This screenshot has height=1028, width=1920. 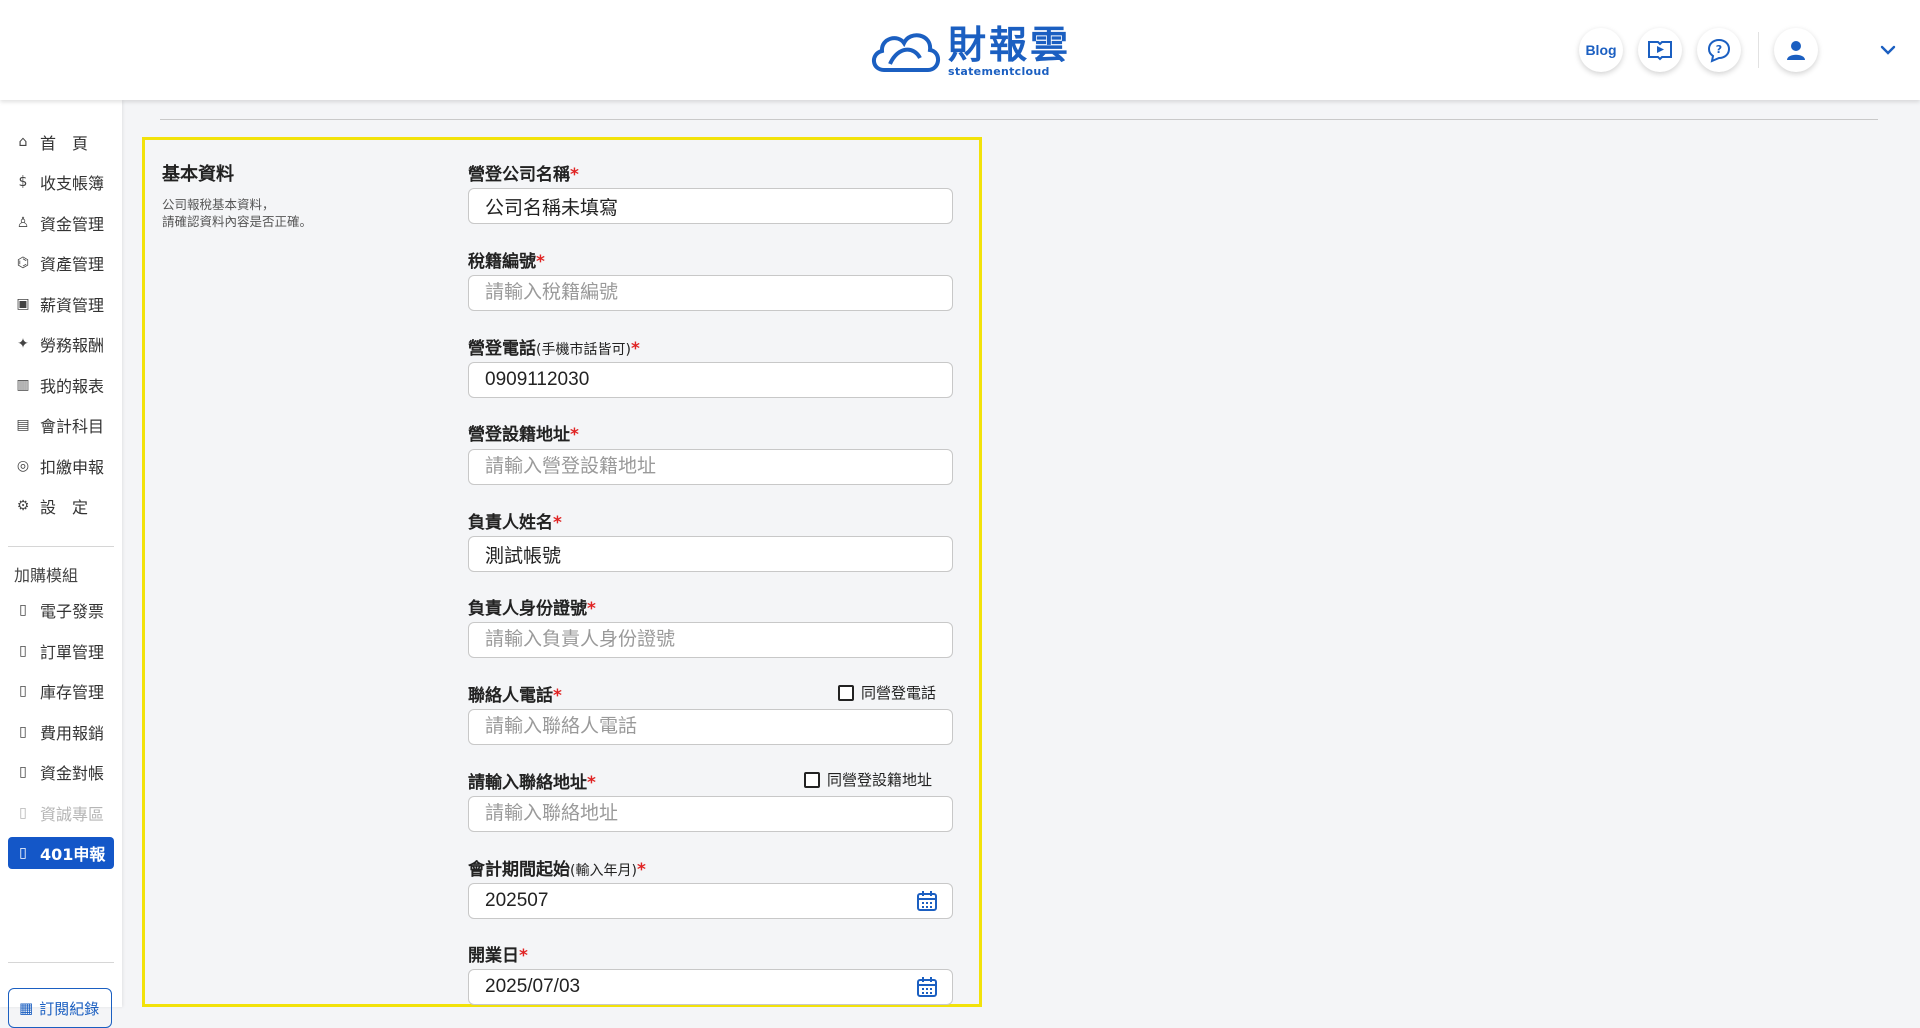 What do you see at coordinates (23, 263) in the screenshot?
I see `assets-icon: ⌬` at bounding box center [23, 263].